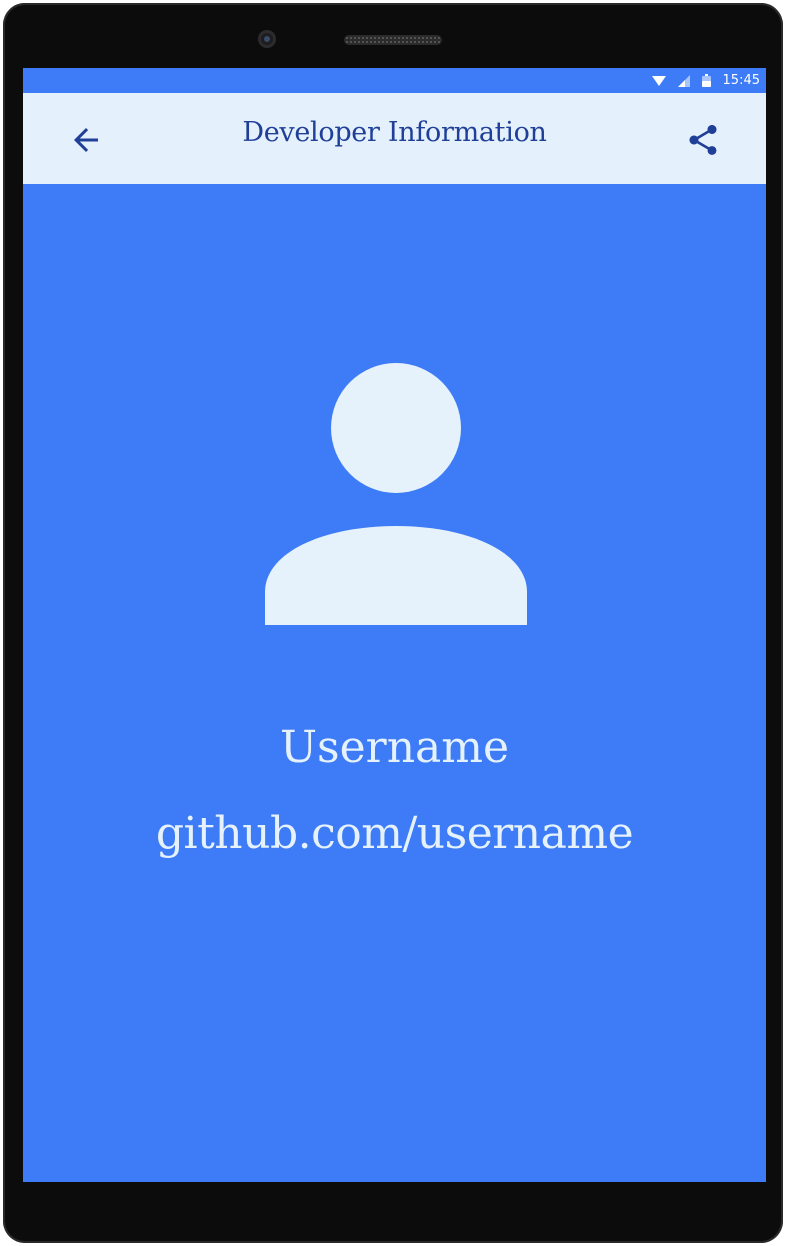 Image resolution: width=786 pixels, height=1246 pixels. What do you see at coordinates (683, 80) in the screenshot?
I see `cell-signal-icon` at bounding box center [683, 80].